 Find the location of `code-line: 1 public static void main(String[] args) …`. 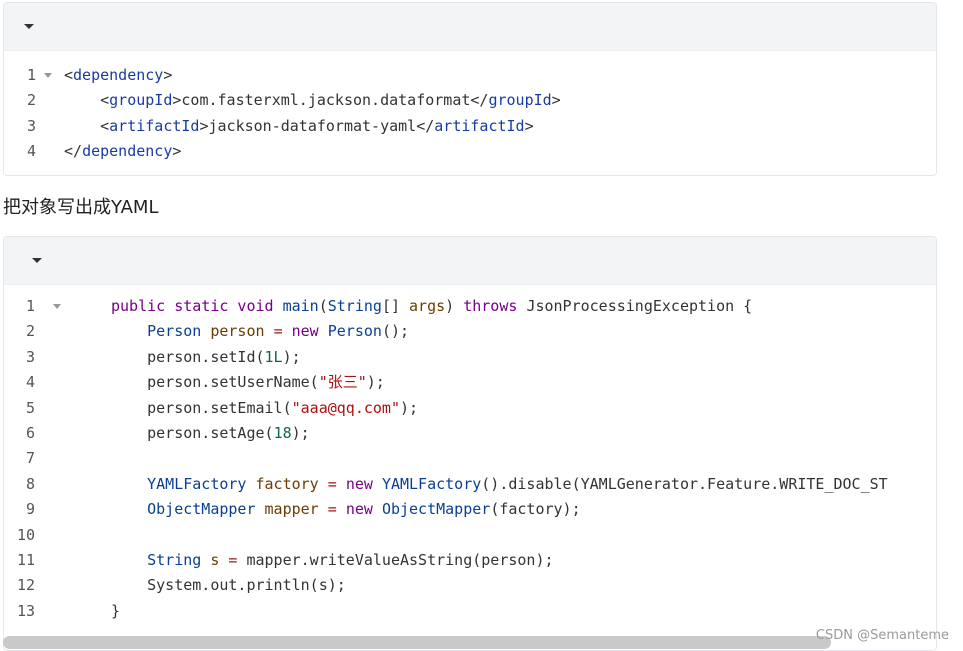

code-line: 1 public static void main(String[] args) … is located at coordinates (470, 306).